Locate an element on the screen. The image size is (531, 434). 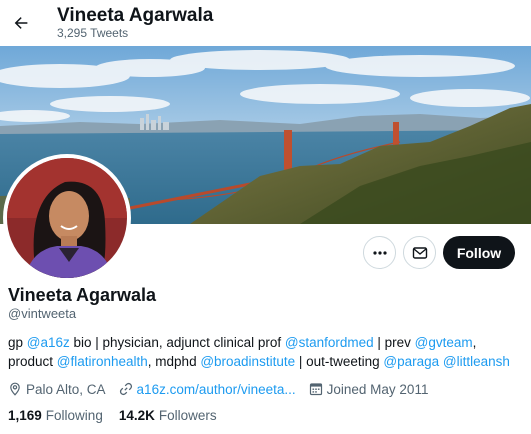
mention-link: @paraga is located at coordinates (411, 361).